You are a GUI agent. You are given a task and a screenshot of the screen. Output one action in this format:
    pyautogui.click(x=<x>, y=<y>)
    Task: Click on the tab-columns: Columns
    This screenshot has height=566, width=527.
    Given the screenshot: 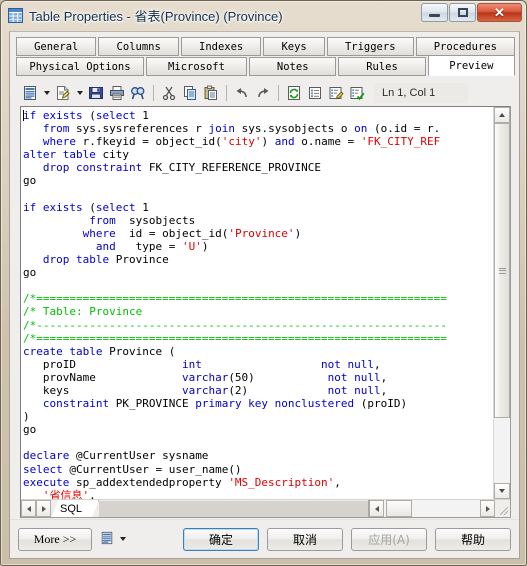 What is the action you would take?
    pyautogui.click(x=138, y=46)
    